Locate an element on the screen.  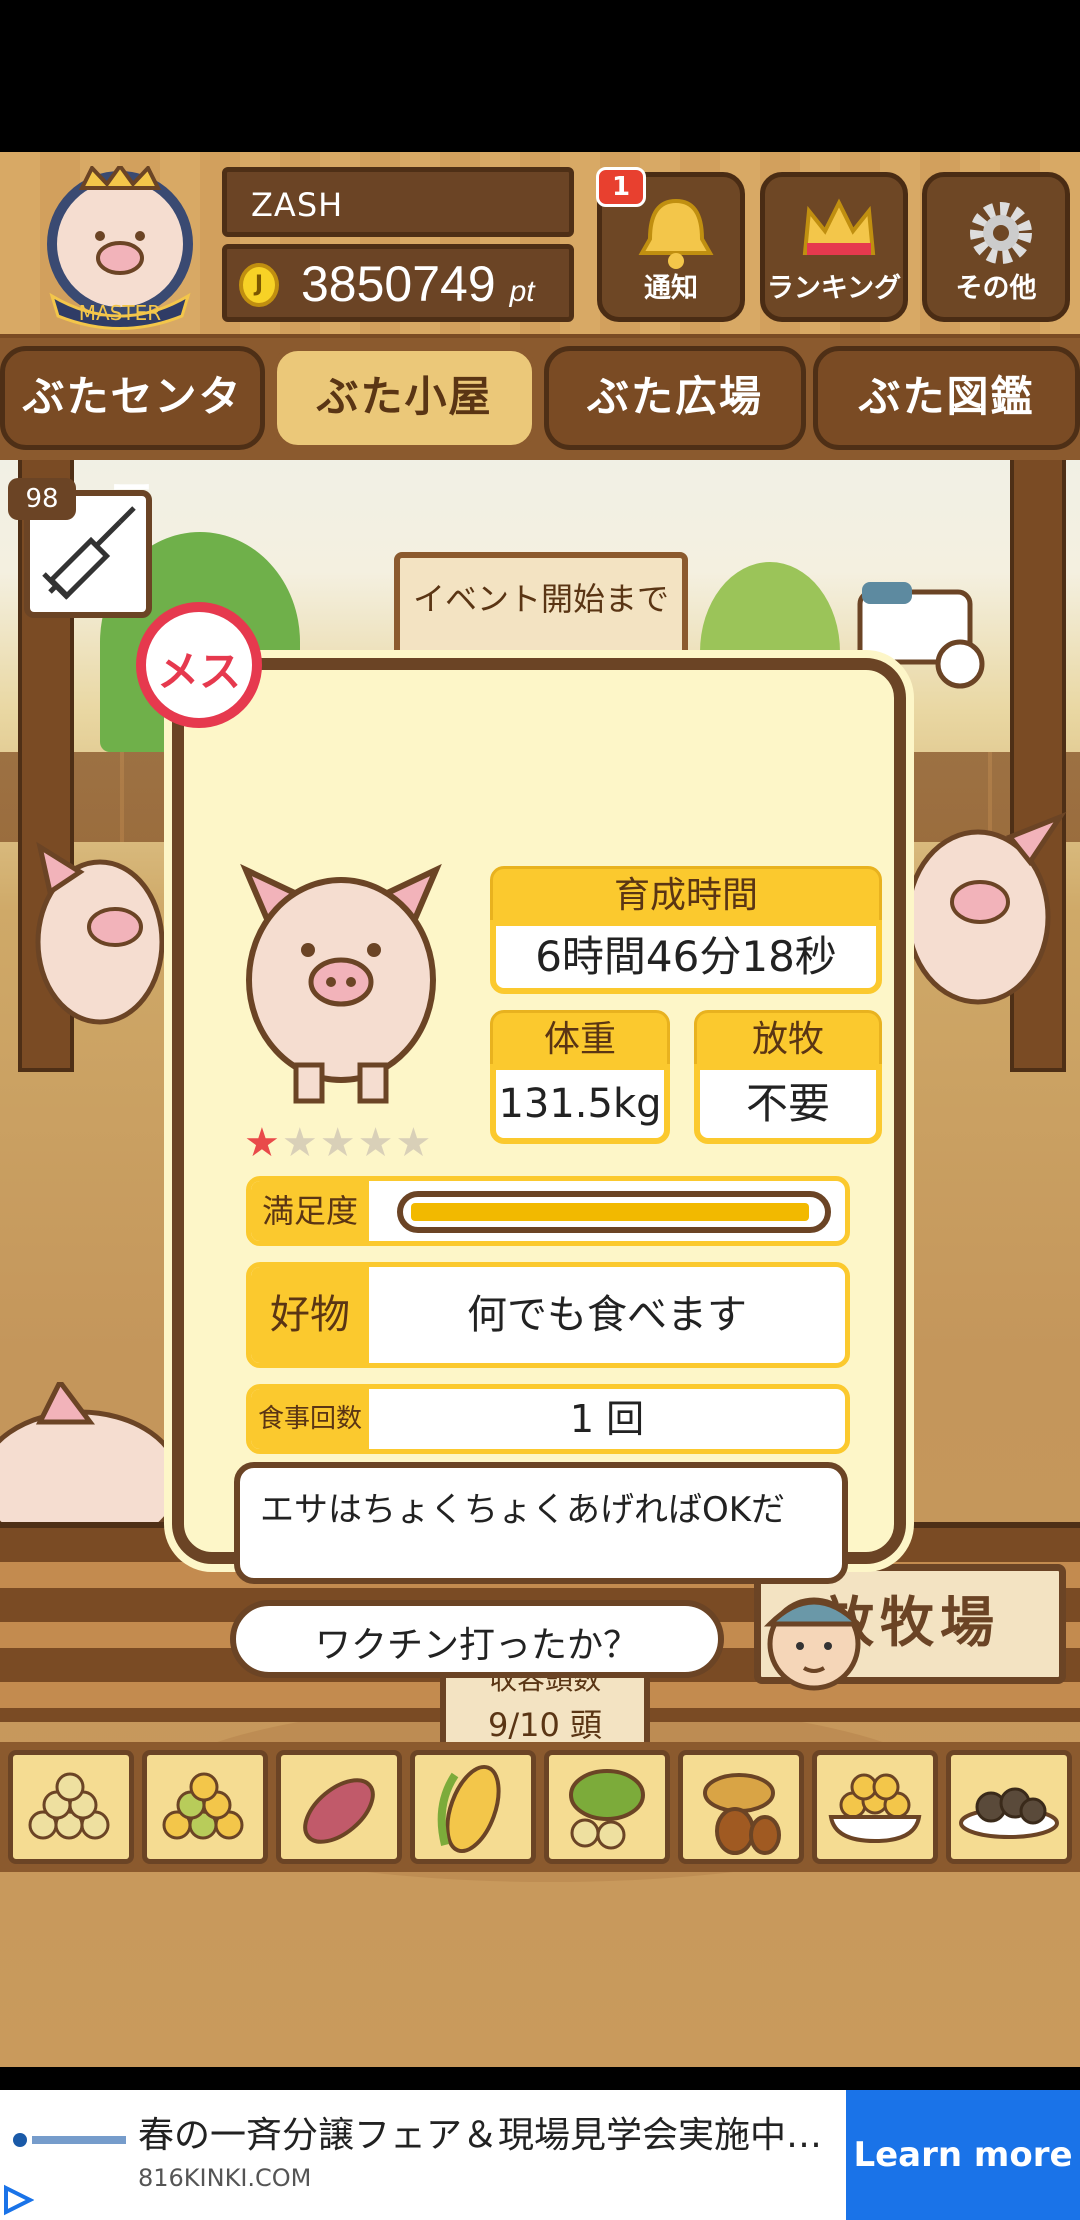
ad-learn-more-button: Learn more is located at coordinates (963, 2155).